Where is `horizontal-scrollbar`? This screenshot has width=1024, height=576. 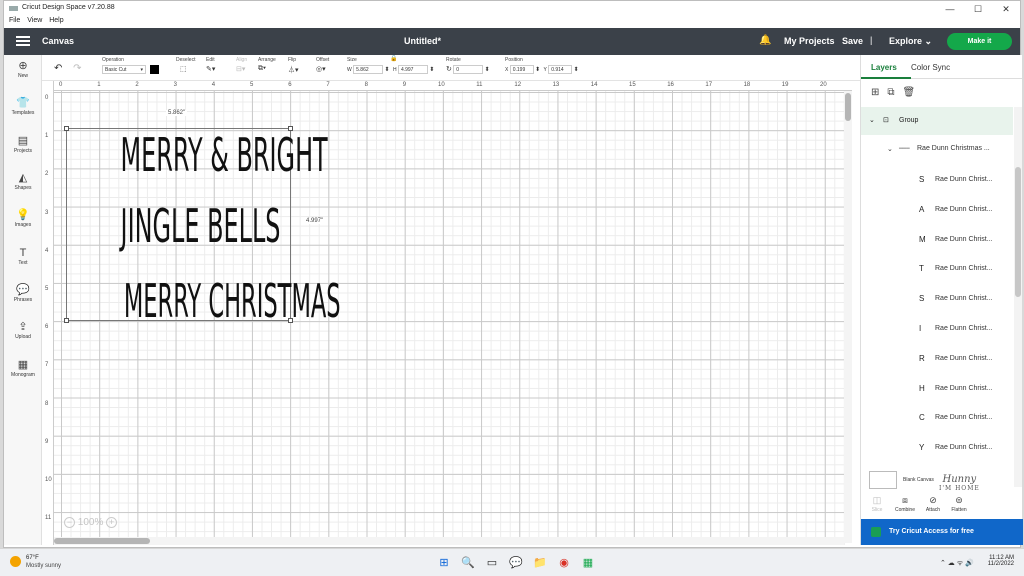
horizontal-scrollbar is located at coordinates (449, 541).